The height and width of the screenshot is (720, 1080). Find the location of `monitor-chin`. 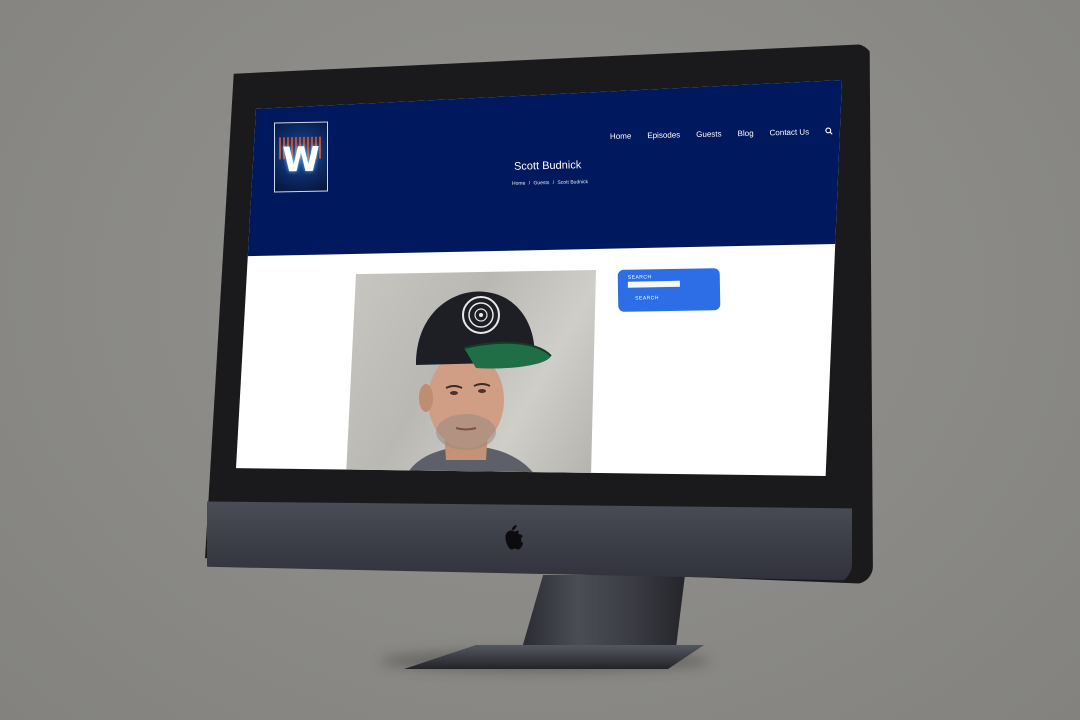

monitor-chin is located at coordinates (529, 541).